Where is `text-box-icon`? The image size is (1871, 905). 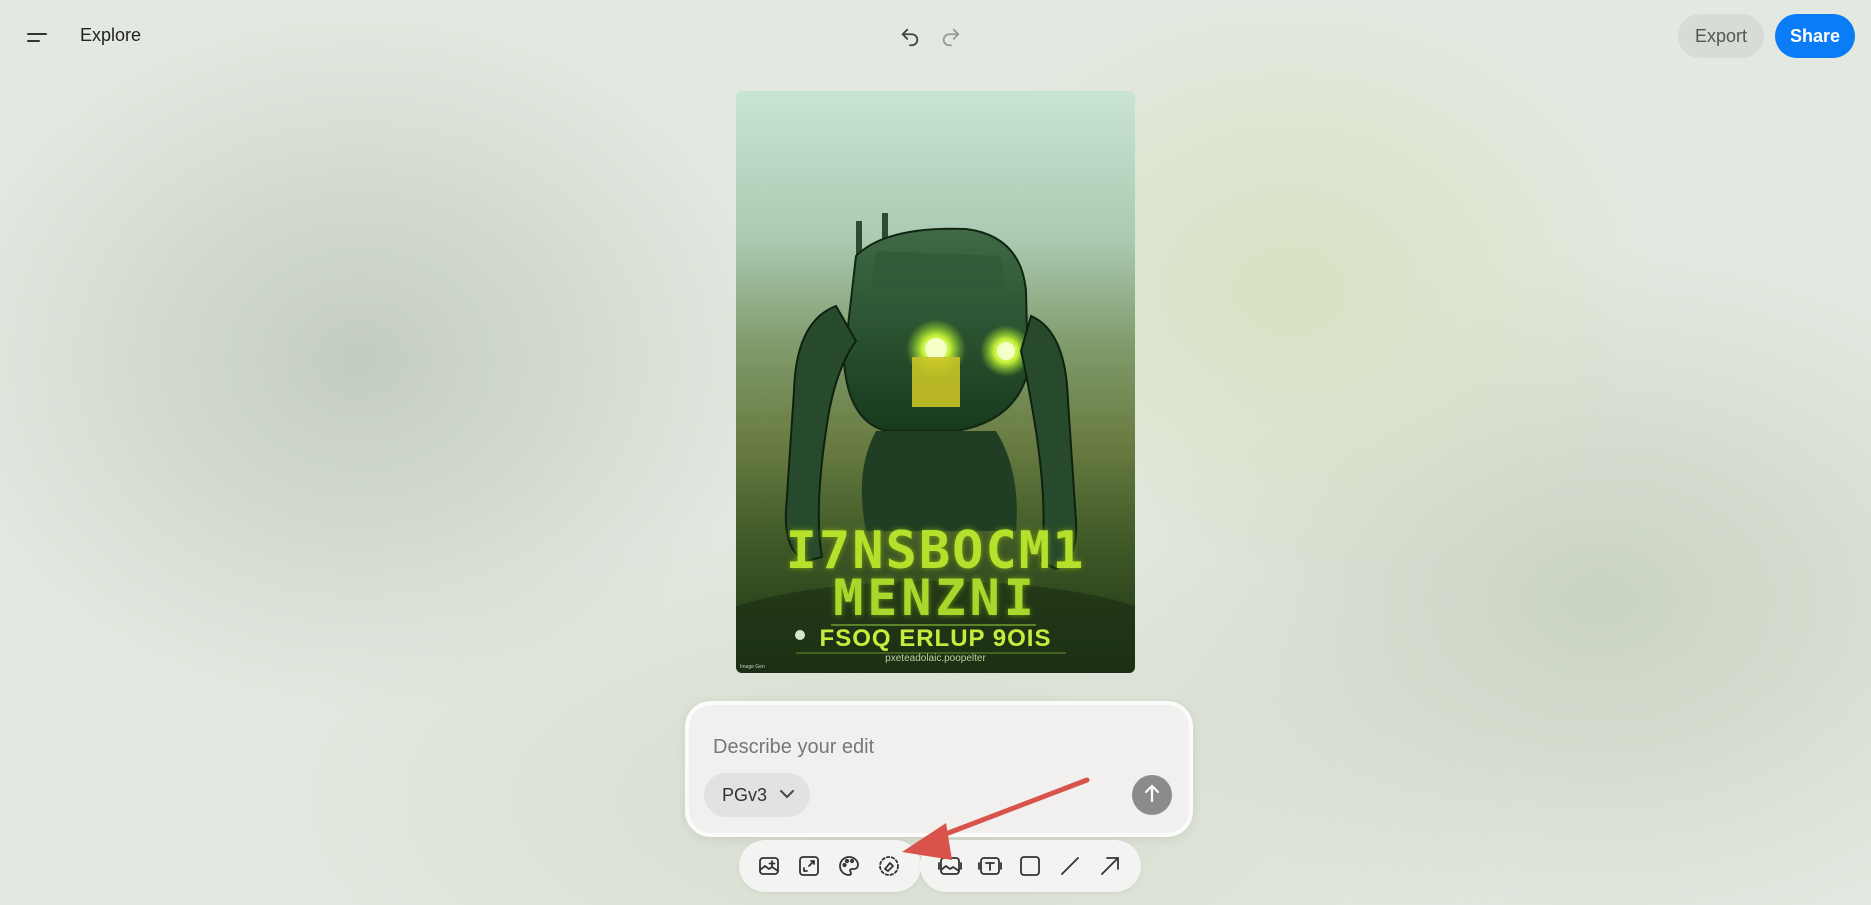
text-box-icon is located at coordinates (990, 866).